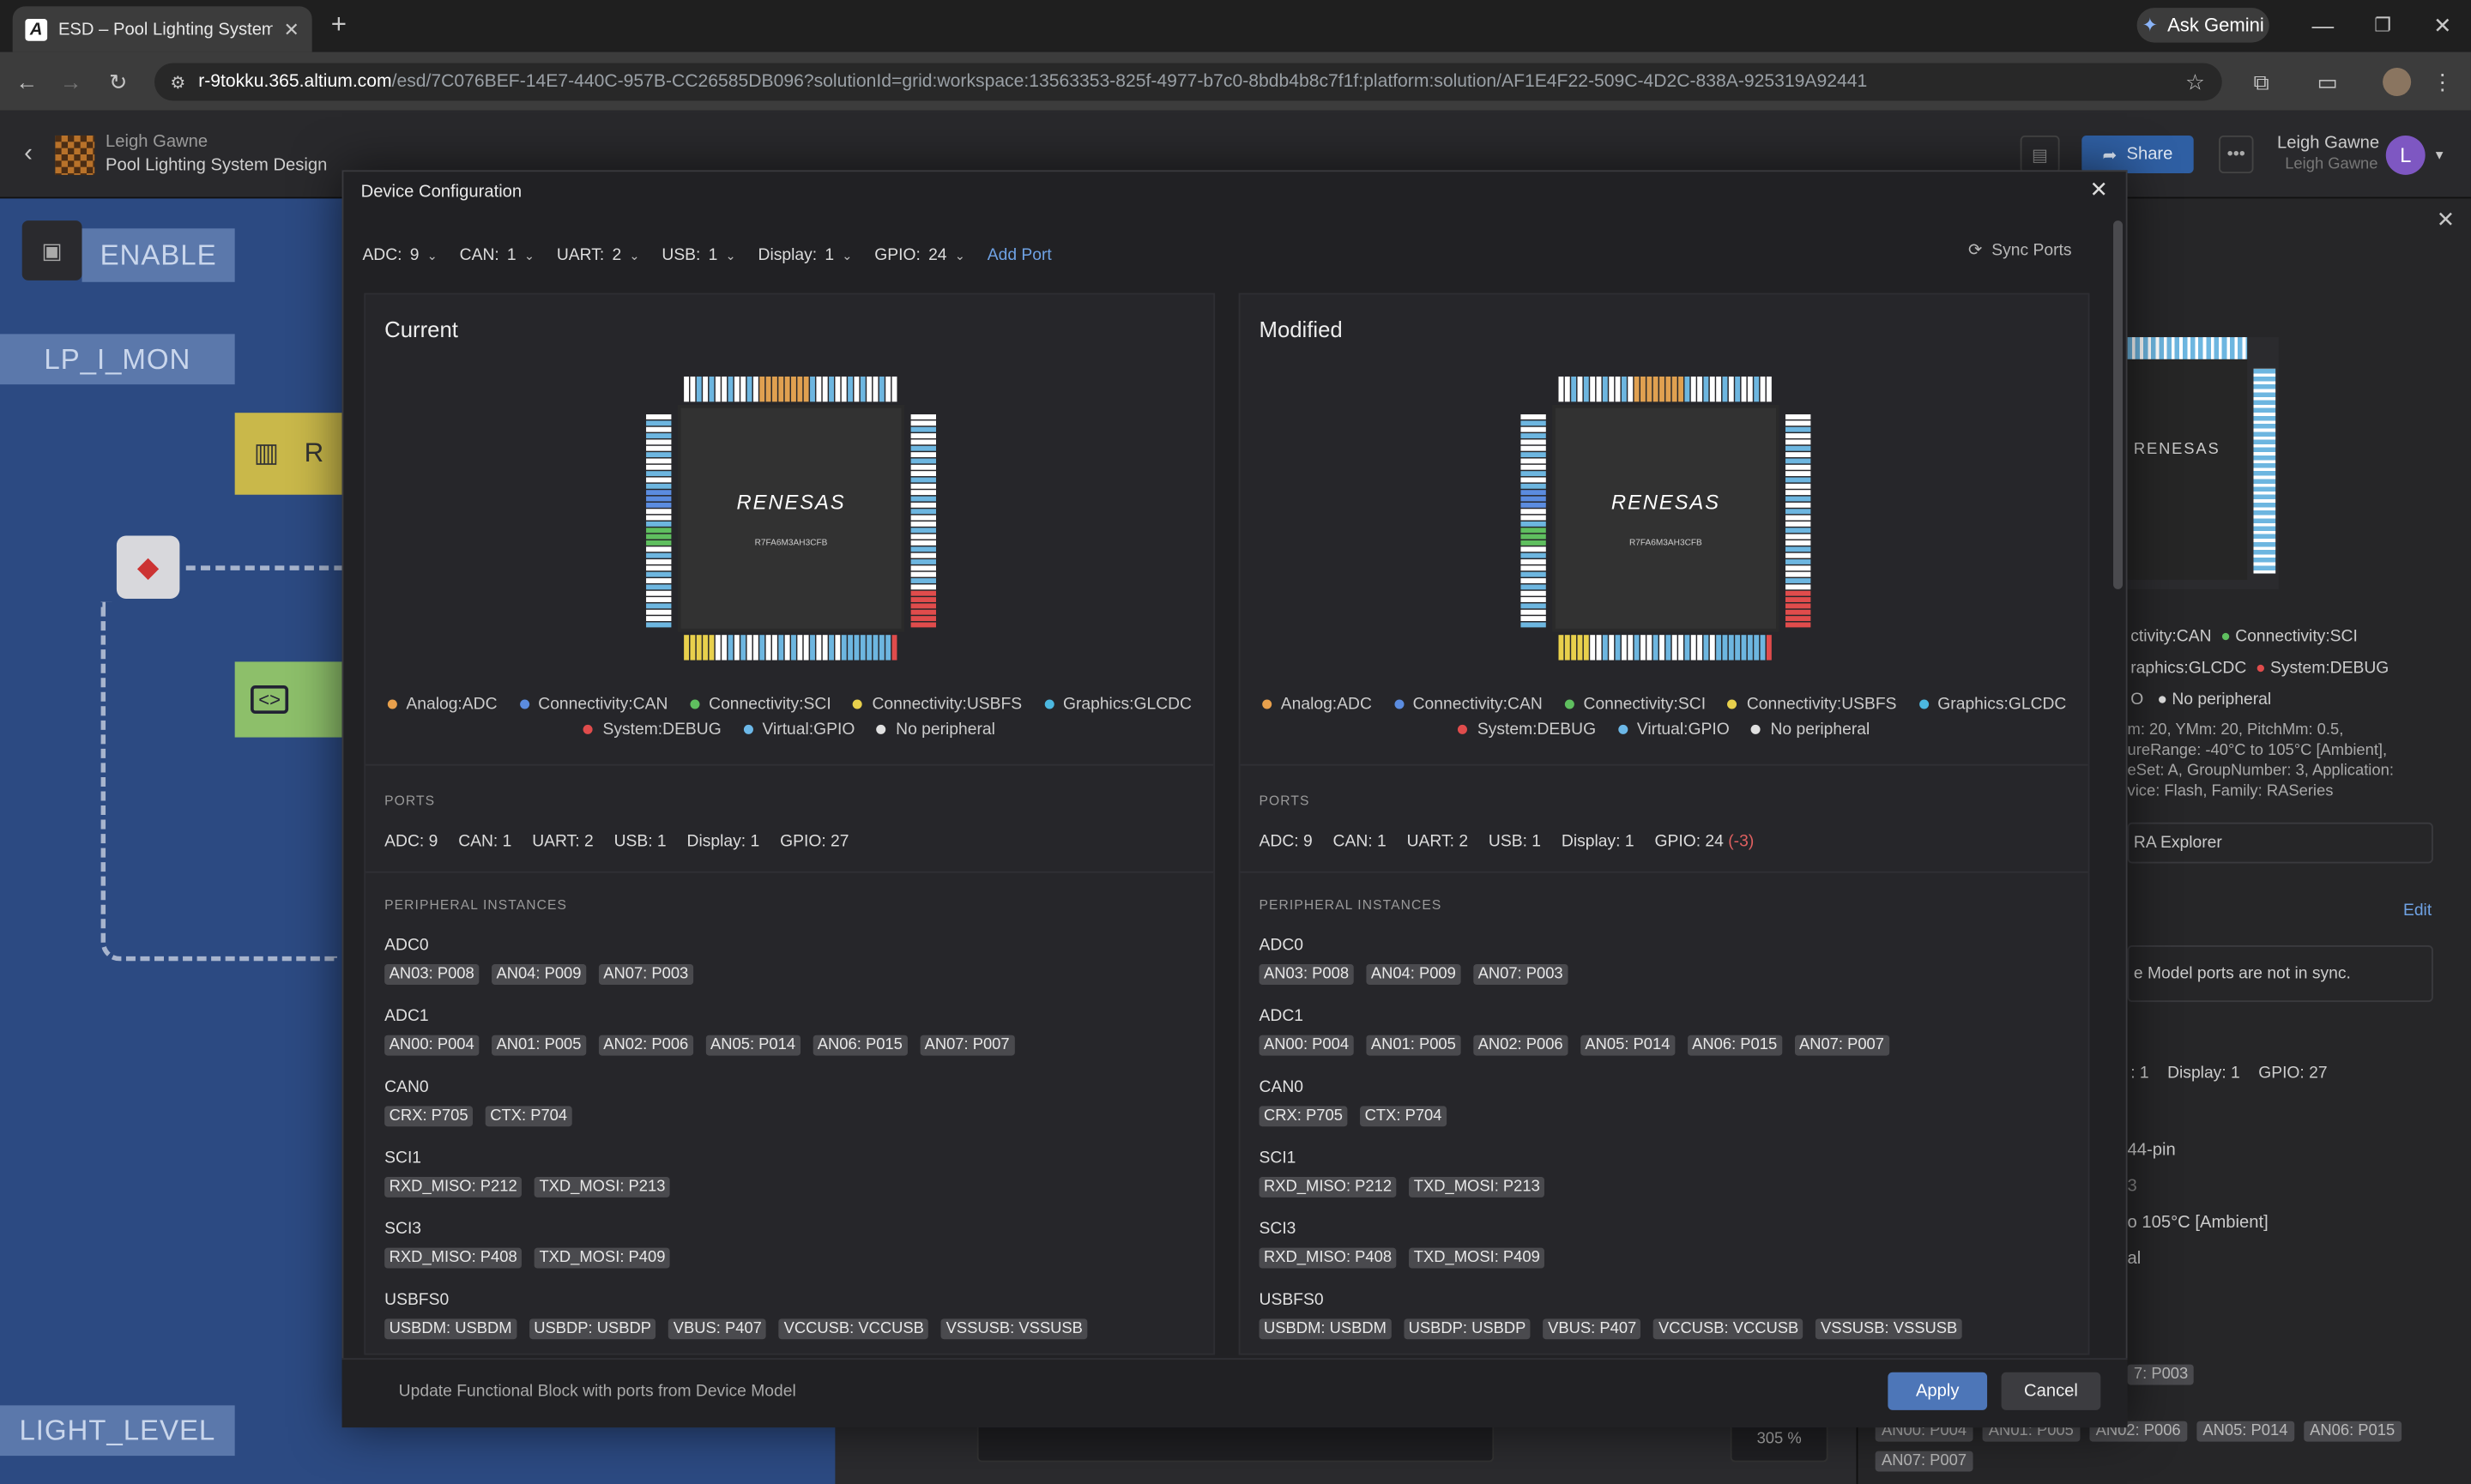 This screenshot has height=1484, width=2471. What do you see at coordinates (2397, 82) in the screenshot?
I see `profile-avatar` at bounding box center [2397, 82].